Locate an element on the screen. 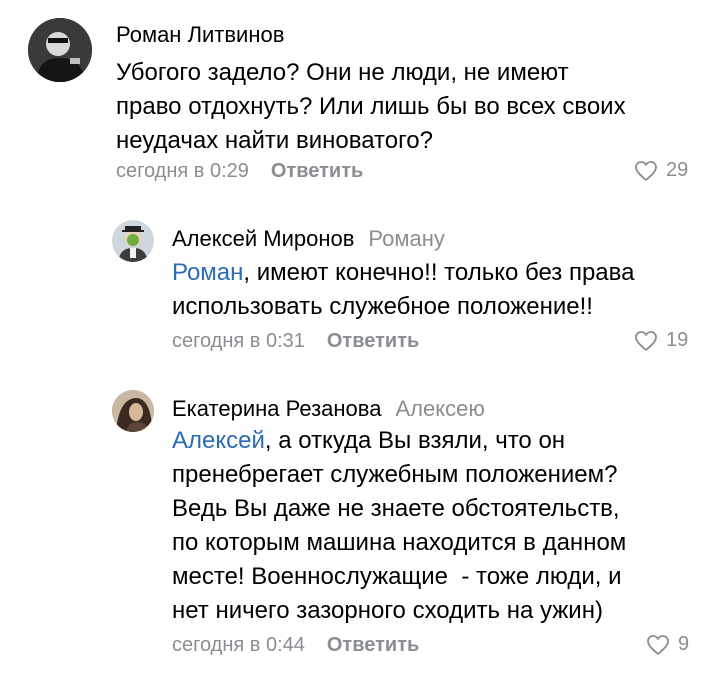 Image resolution: width=719 pixels, height=692 pixels. comment-meta: сегодня в 0:29 Ответить is located at coordinates (239, 171).